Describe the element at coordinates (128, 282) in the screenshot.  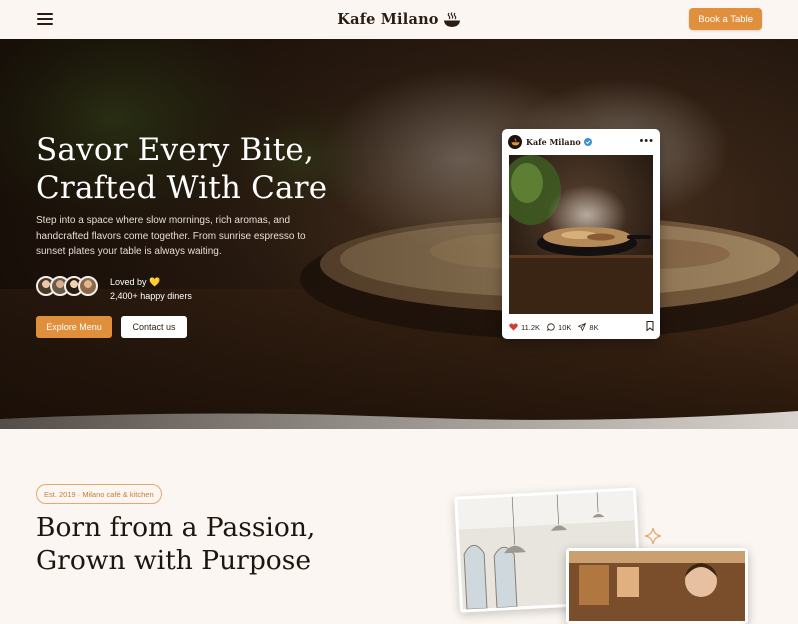
I see `loved-label: Loved by` at that location.